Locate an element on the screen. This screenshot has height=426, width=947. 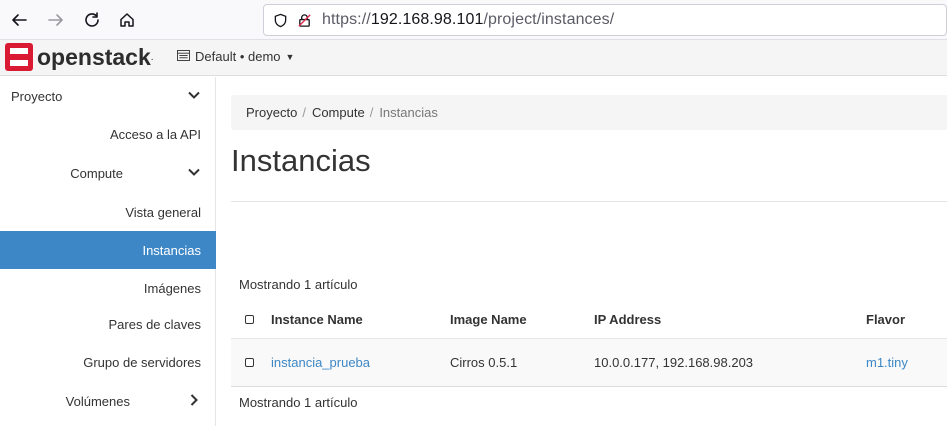
breadcrumb: Proyecto / Compute / Instancias is located at coordinates (589, 112).